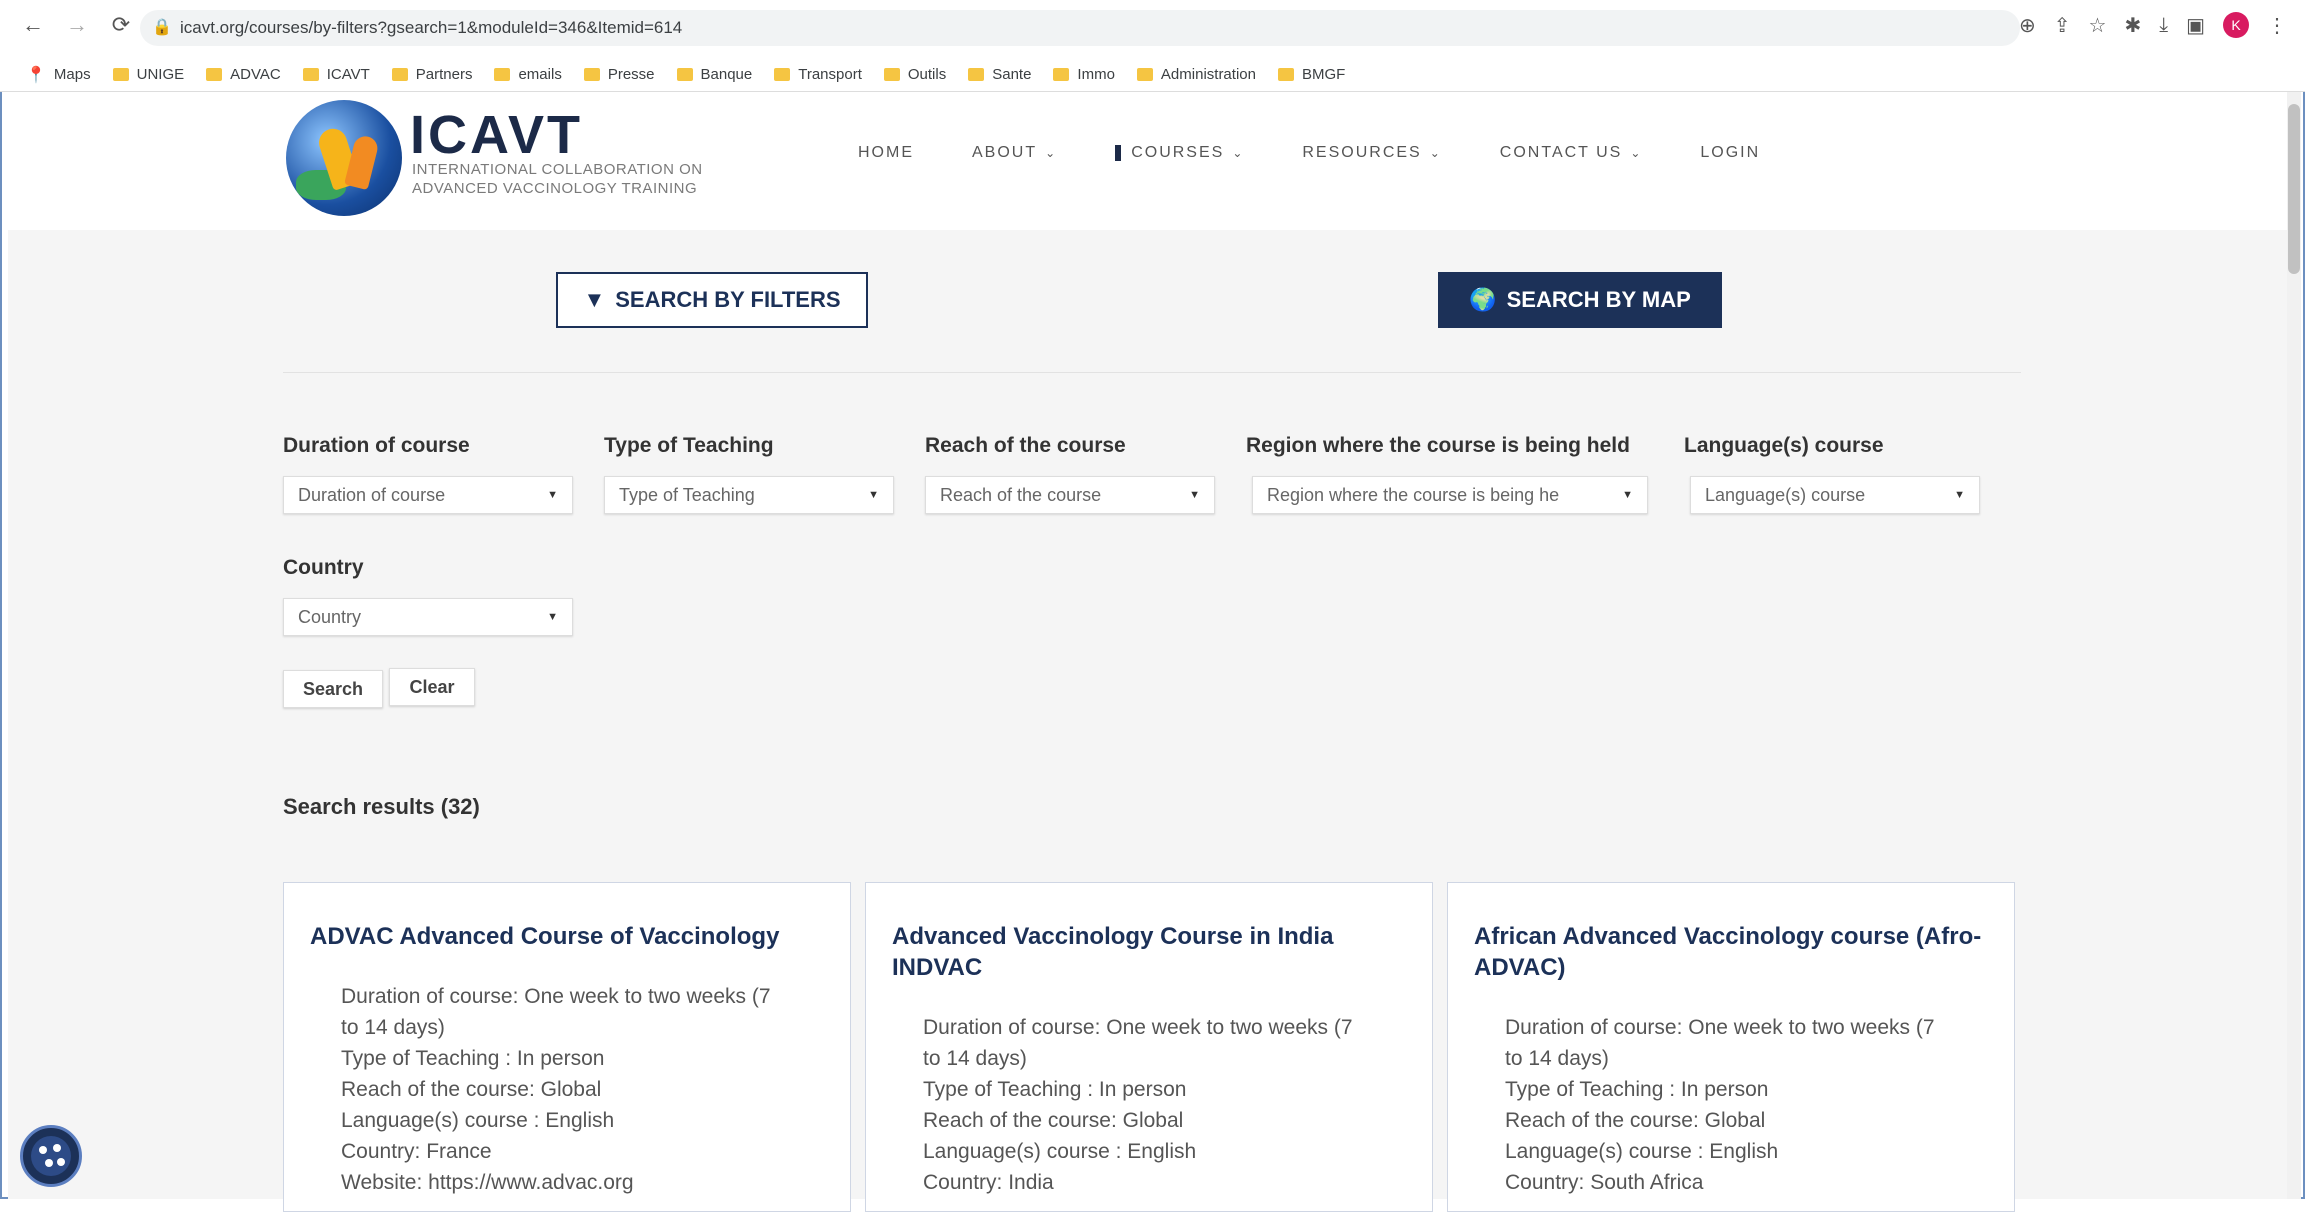 This screenshot has width=2305, height=1212. What do you see at coordinates (431, 74) in the screenshot?
I see `bookmark-folder: Partners` at bounding box center [431, 74].